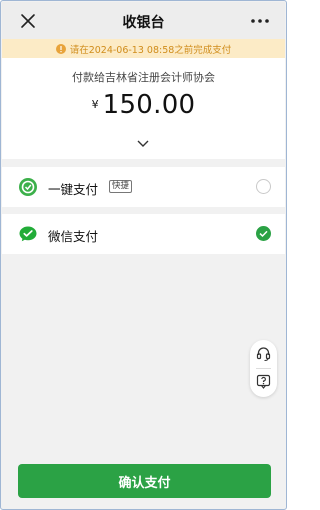  Describe the element at coordinates (28, 234) in the screenshot. I see `wechat-pay-icon` at that location.